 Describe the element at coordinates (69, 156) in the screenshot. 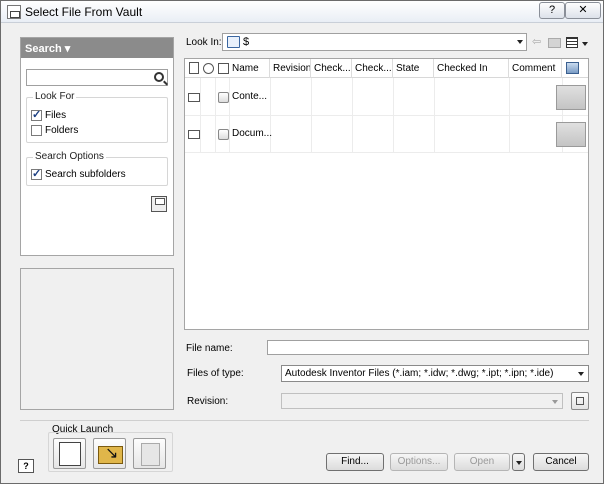

I see `search-options-title: Search Options` at that location.